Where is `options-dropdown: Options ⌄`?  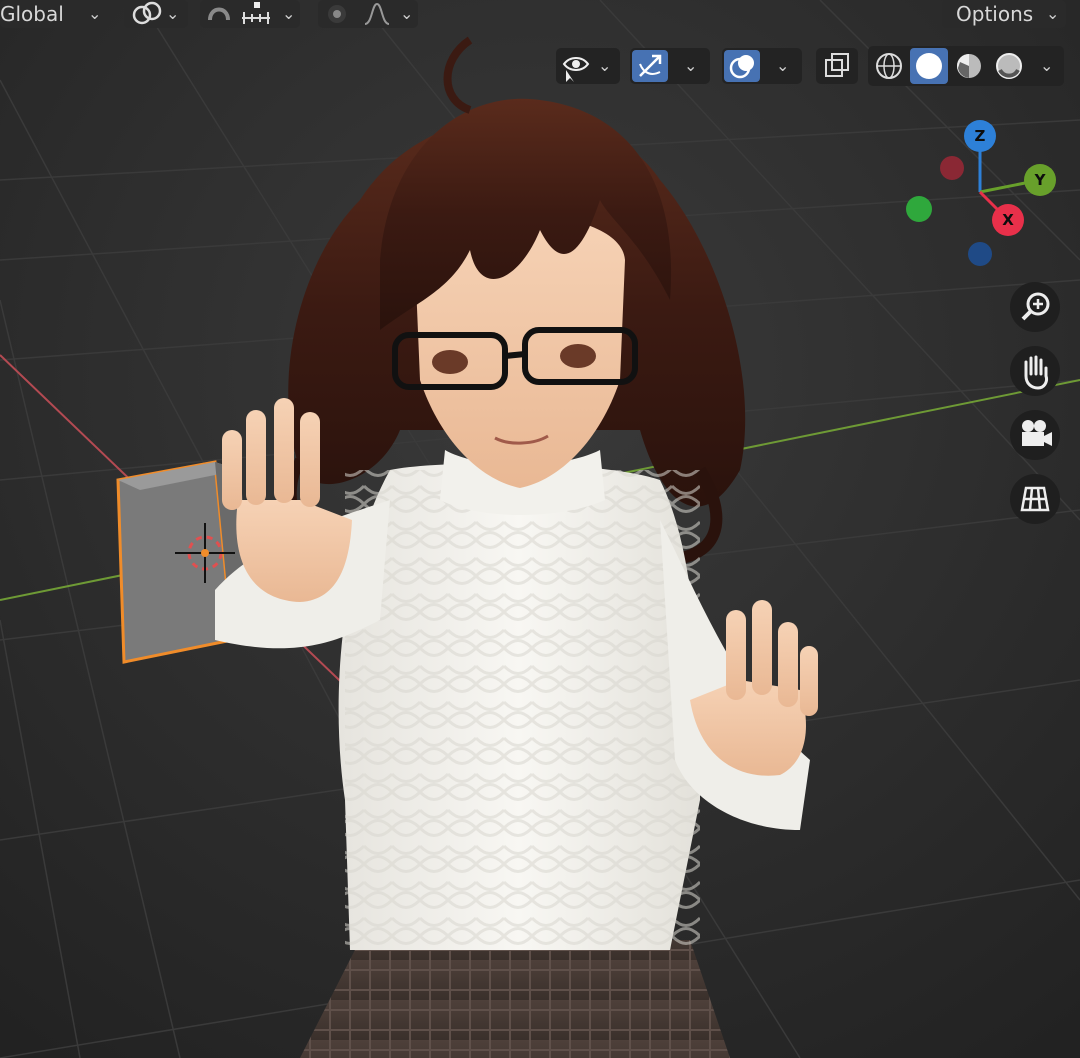 options-dropdown: Options ⌄ is located at coordinates (1004, 14).